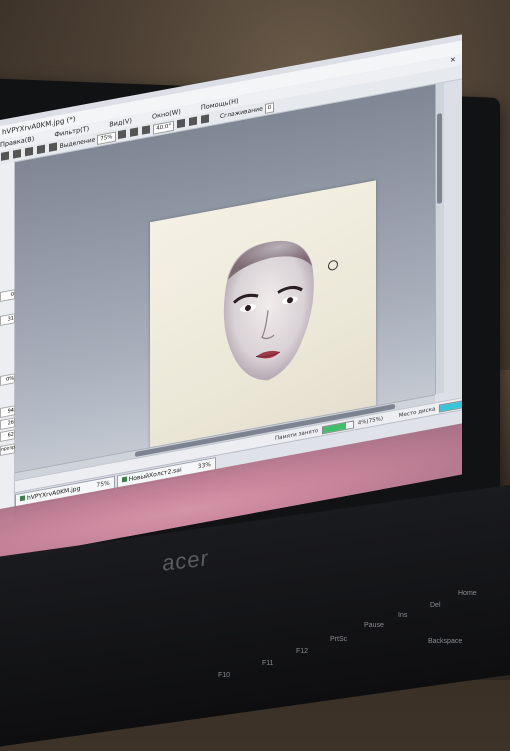 The width and height of the screenshot is (510, 751). I want to click on key-pause: Pause, so click(374, 625).